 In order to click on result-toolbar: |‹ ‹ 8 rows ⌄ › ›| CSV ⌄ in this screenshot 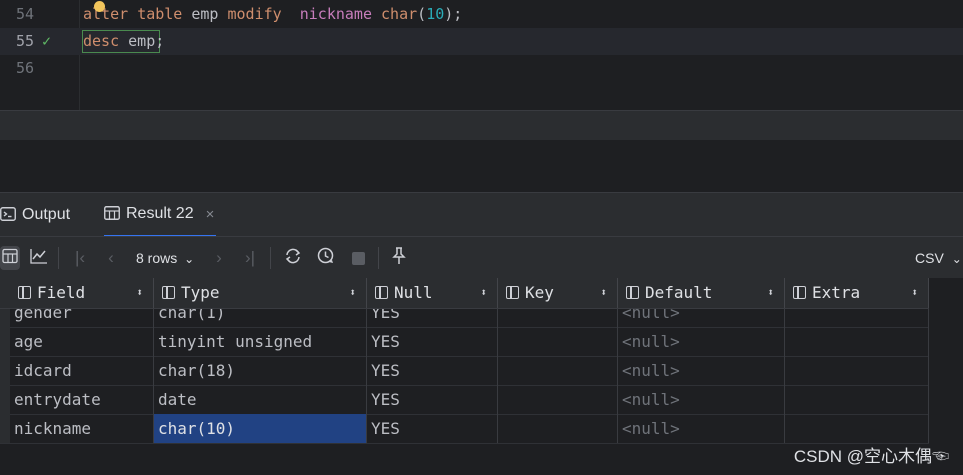, I will do `click(481, 257)`.